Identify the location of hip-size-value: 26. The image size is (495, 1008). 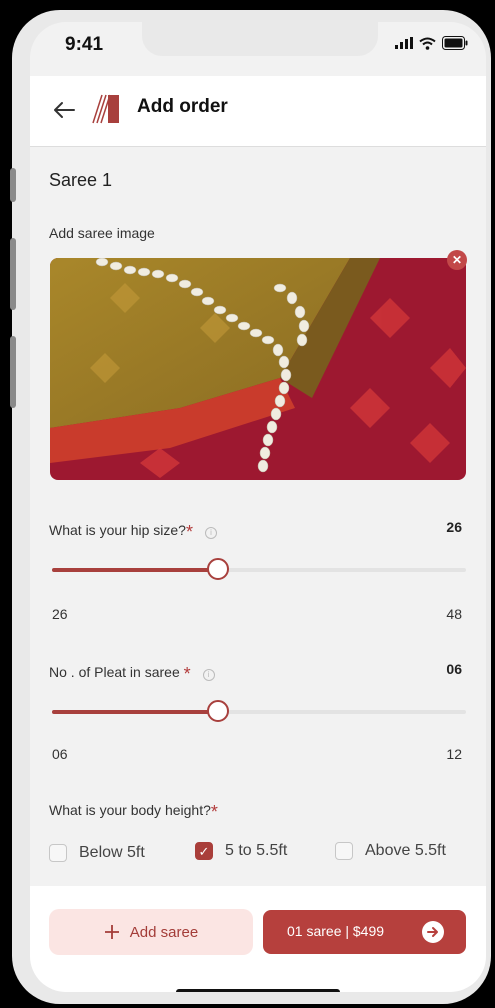
(454, 527).